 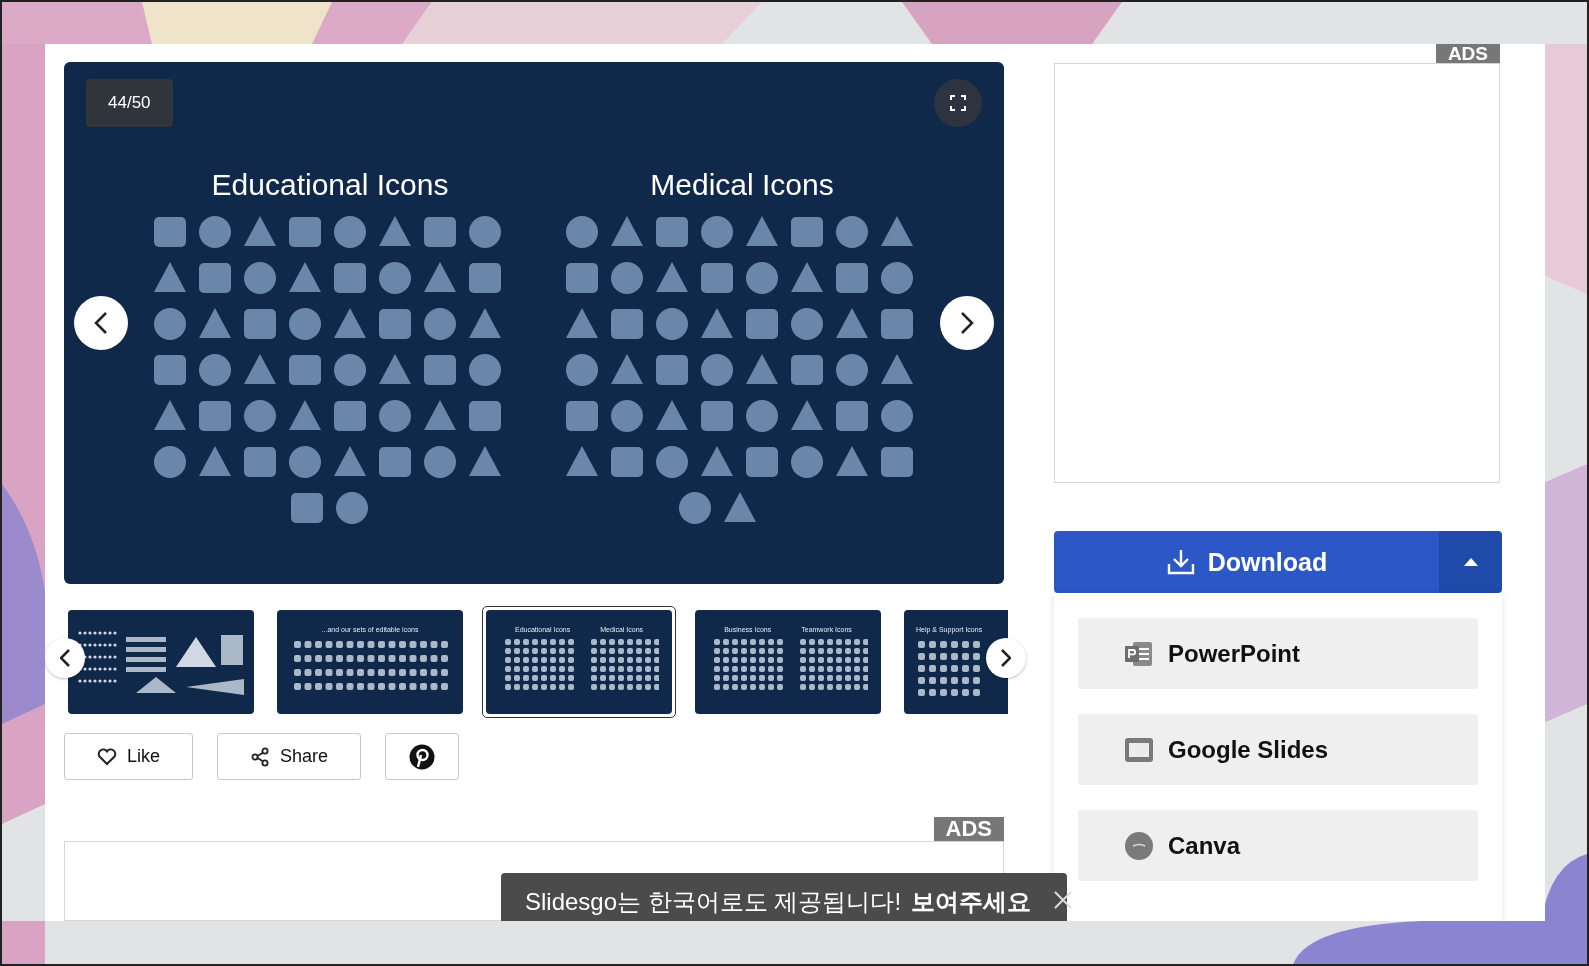 What do you see at coordinates (713, 902) in the screenshot?
I see `toast-message: Slidesgo는 한국어로도 제공됩니다!` at bounding box center [713, 902].